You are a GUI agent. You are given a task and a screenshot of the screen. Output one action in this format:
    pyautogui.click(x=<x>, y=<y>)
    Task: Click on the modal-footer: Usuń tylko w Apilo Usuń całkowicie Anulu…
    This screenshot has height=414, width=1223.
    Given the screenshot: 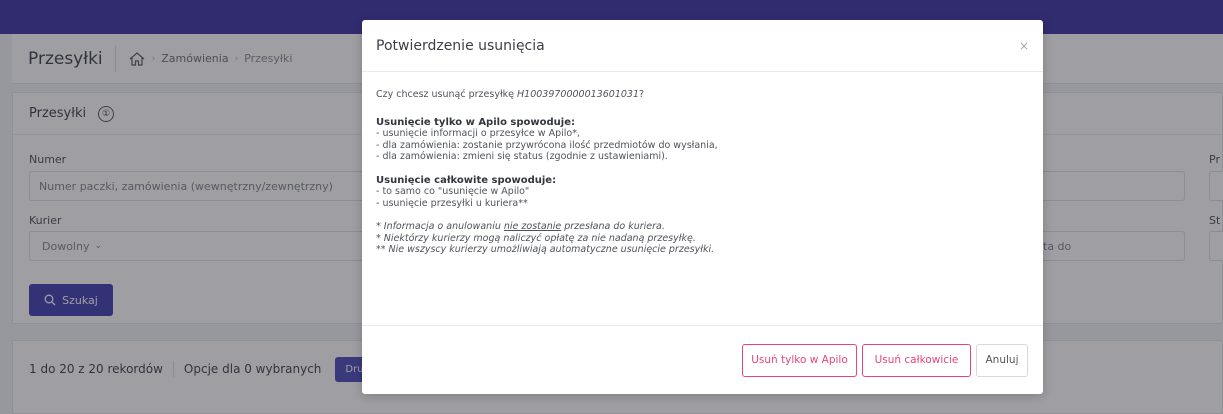 What is the action you would take?
    pyautogui.click(x=702, y=360)
    